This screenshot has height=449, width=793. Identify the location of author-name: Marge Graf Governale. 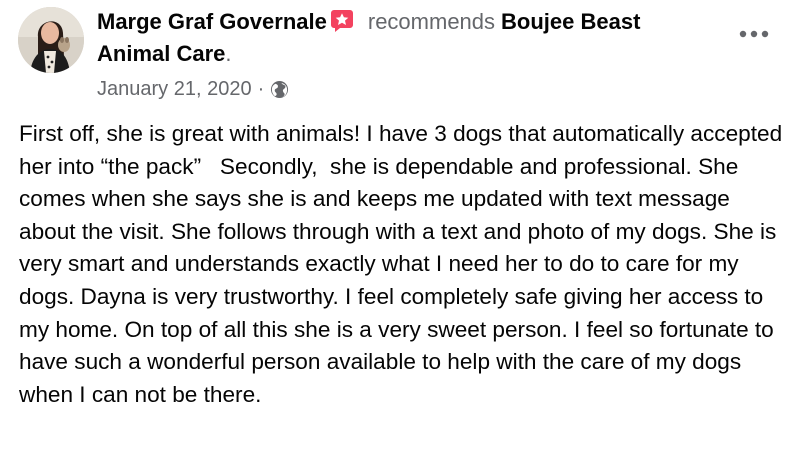
(212, 21).